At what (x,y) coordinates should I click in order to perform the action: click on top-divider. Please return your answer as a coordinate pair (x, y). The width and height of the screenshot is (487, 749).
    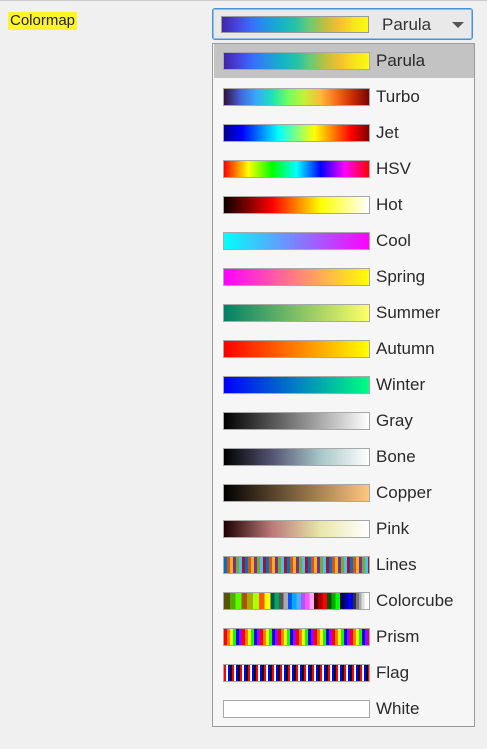
    Looking at the image, I should click on (243, 0).